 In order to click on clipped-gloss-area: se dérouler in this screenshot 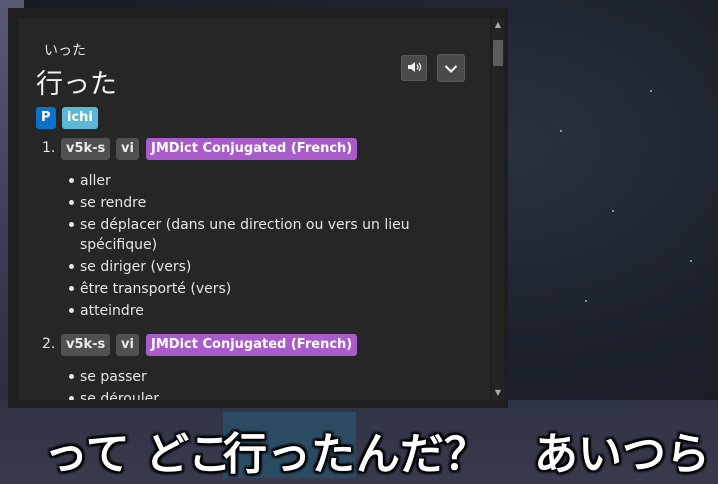, I will do `click(254, 396)`.